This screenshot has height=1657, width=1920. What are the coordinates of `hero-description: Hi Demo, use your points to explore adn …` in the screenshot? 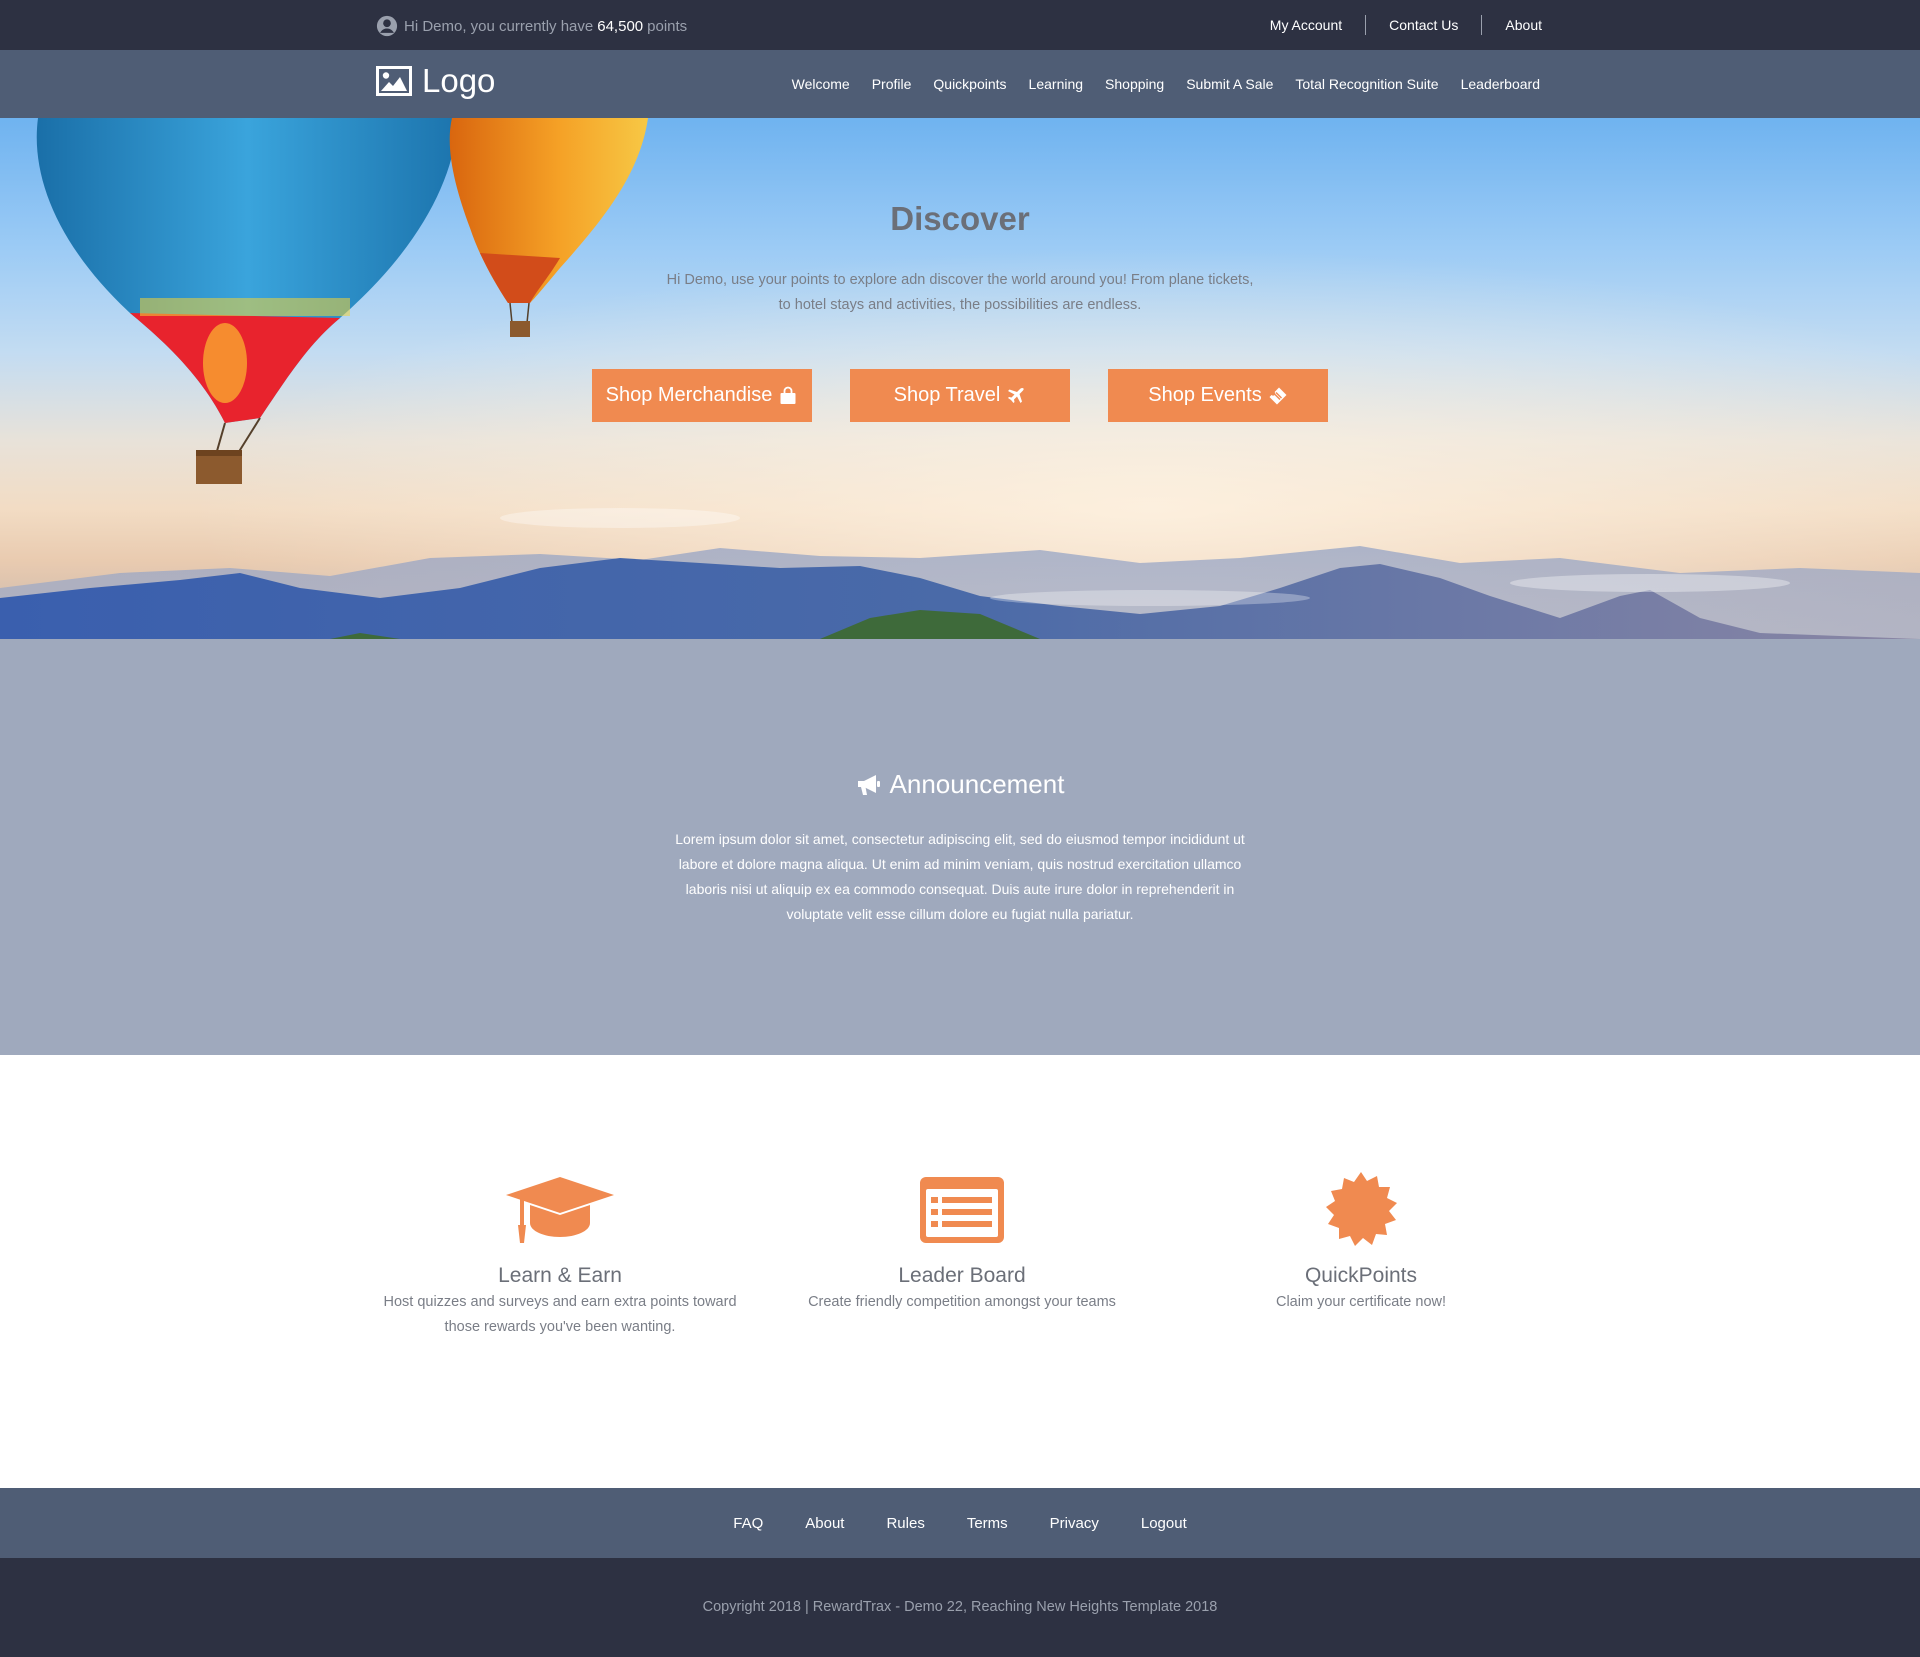 It's located at (960, 292).